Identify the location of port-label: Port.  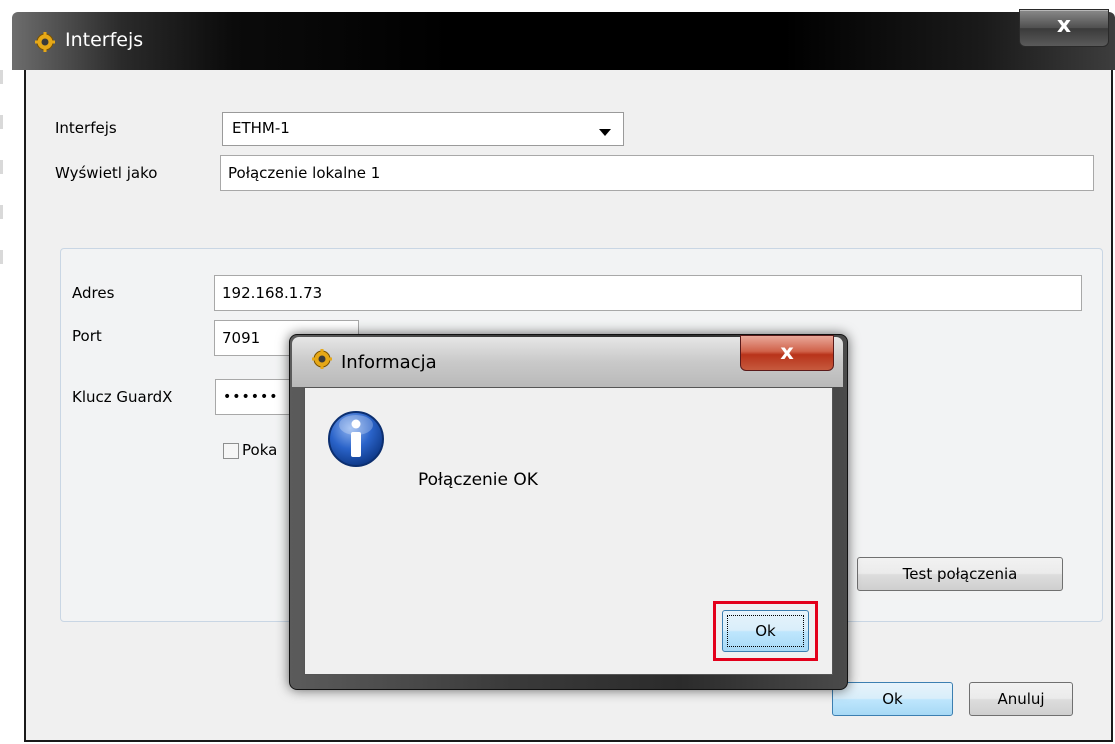
(87, 336).